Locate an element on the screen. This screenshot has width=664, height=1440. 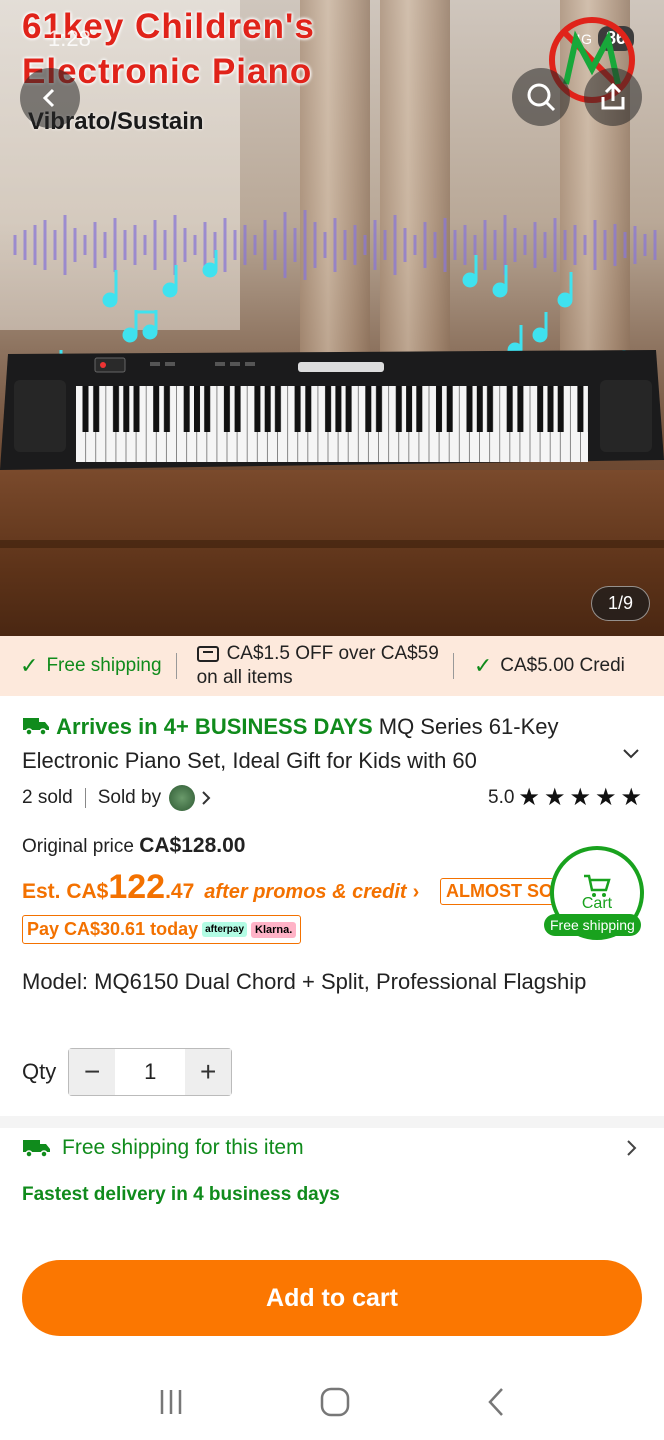
chevron-down-icon is located at coordinates (631, 753).